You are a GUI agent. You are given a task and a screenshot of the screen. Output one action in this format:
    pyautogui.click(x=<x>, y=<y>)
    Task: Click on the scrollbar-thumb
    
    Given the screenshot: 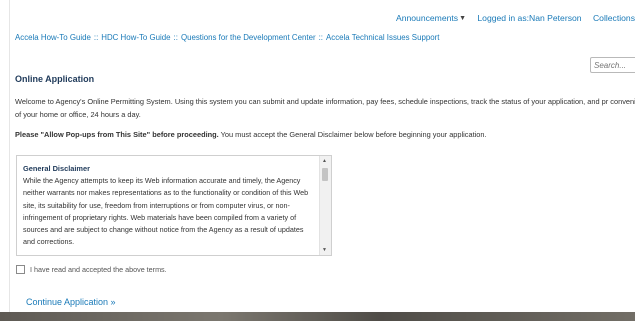 What is the action you would take?
    pyautogui.click(x=325, y=174)
    